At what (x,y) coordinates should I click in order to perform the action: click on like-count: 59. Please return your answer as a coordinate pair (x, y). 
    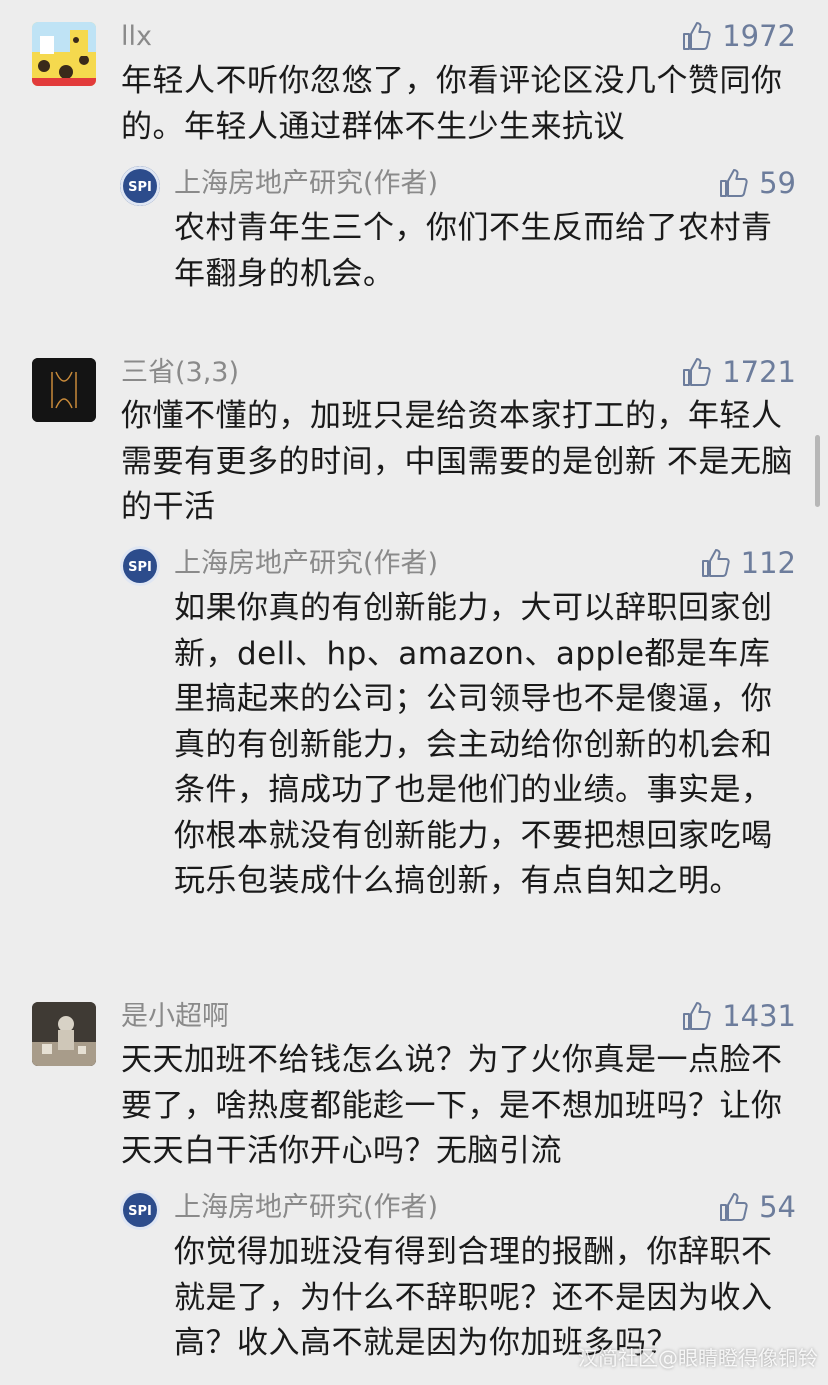
    Looking at the image, I should click on (777, 183).